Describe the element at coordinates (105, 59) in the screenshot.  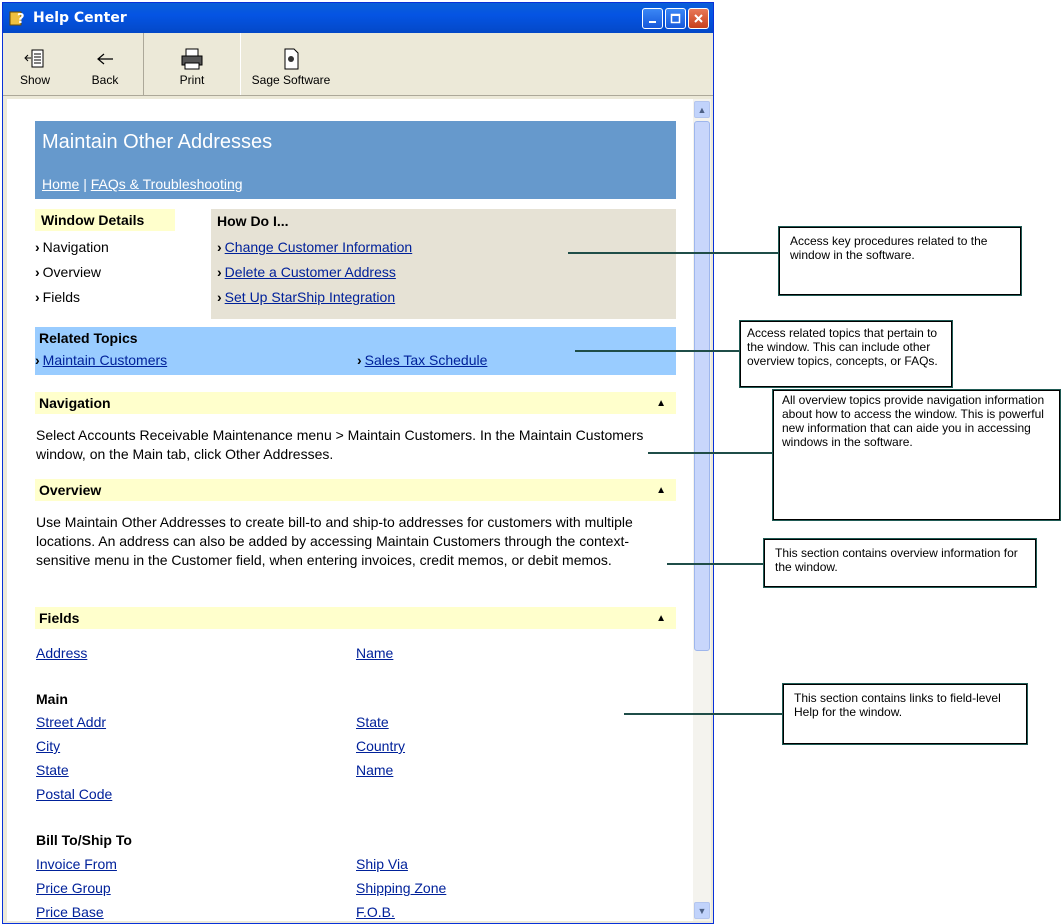
I see `back-arrow-icon` at that location.